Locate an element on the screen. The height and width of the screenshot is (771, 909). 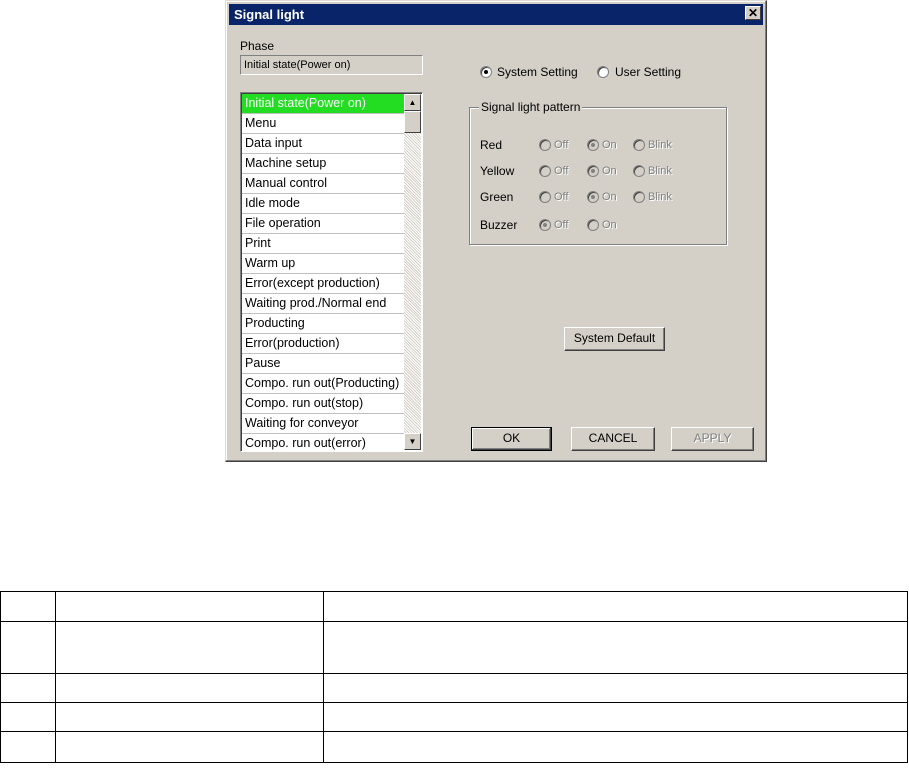
title-bar: Signal light ✕ is located at coordinates (496, 14).